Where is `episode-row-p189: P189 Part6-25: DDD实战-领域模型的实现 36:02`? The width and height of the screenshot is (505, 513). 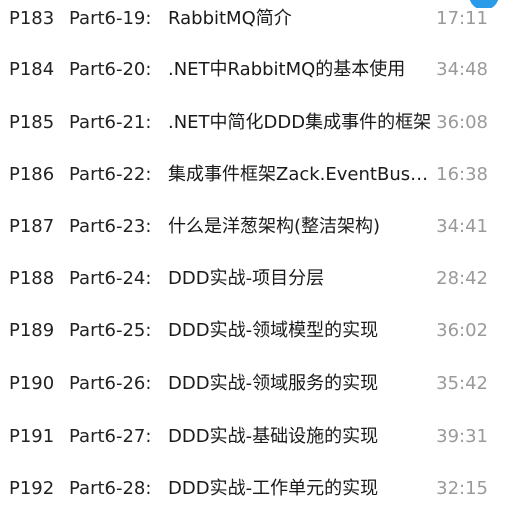
episode-row-p189: P189 Part6-25: DDD实战-领域模型的实现 36:02 is located at coordinates (252, 331).